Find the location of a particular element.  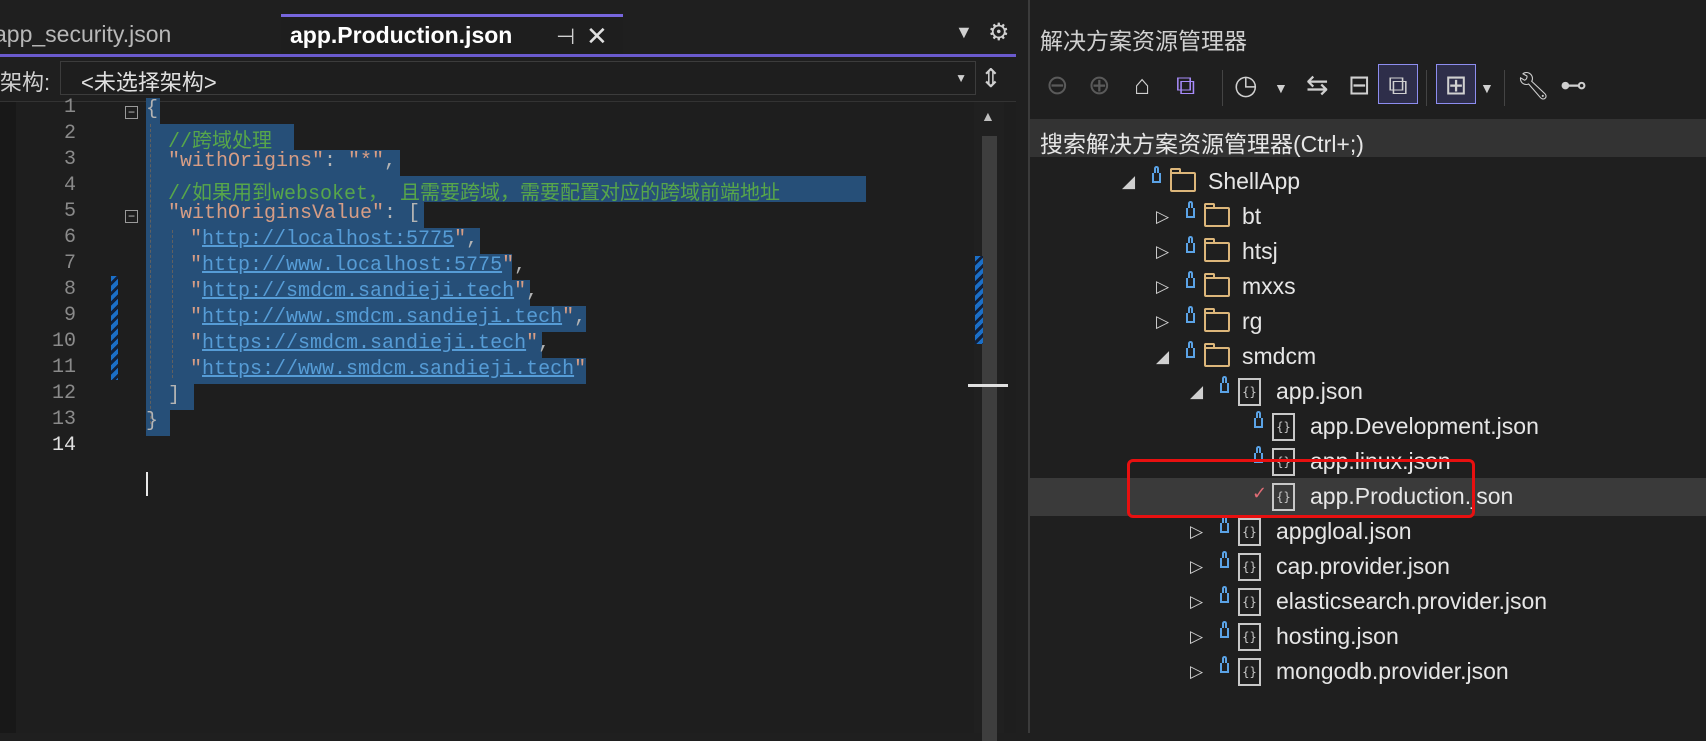

pin-tab-icon: ⊣ is located at coordinates (565, 35).